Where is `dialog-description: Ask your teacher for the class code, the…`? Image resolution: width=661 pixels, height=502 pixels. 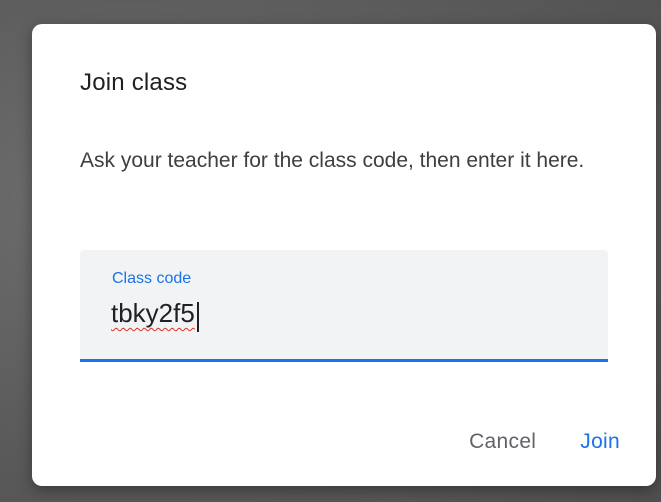 dialog-description: Ask your teacher for the class code, the… is located at coordinates (332, 160).